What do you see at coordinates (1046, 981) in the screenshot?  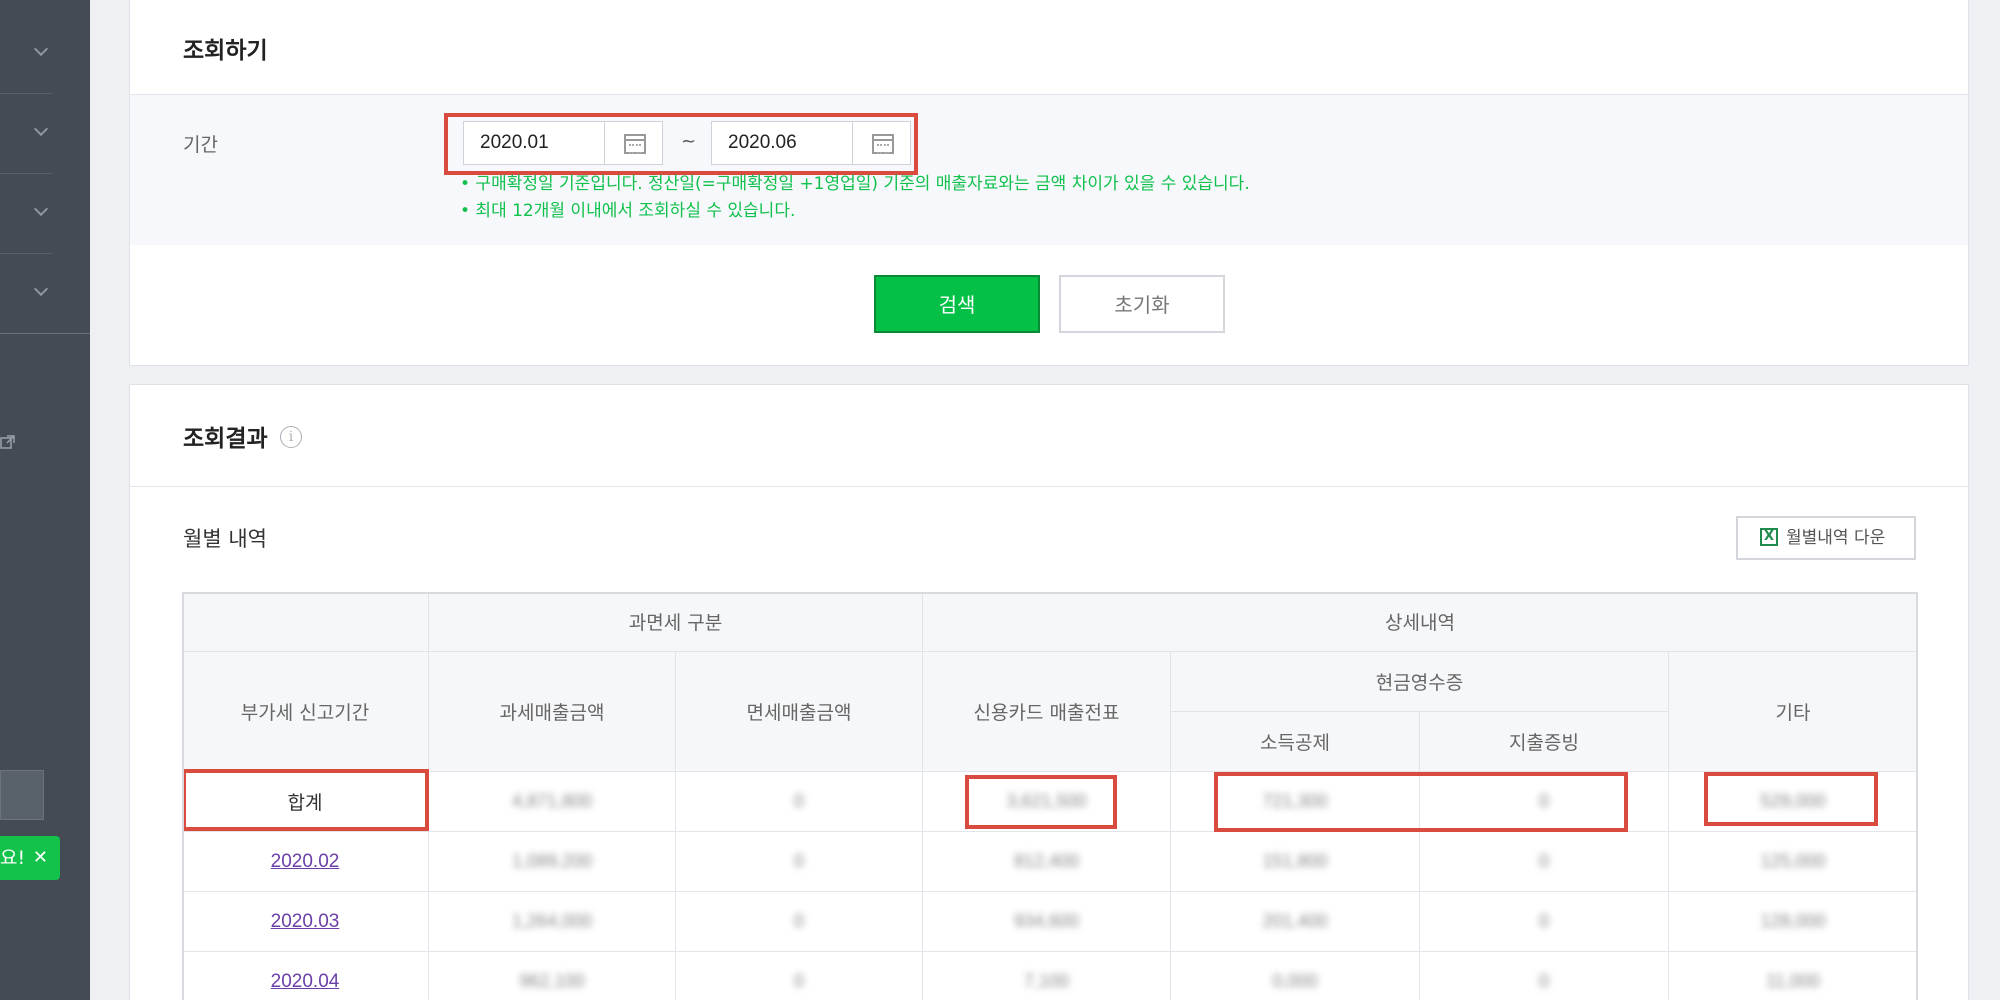 I see `card-amount: 7,100` at bounding box center [1046, 981].